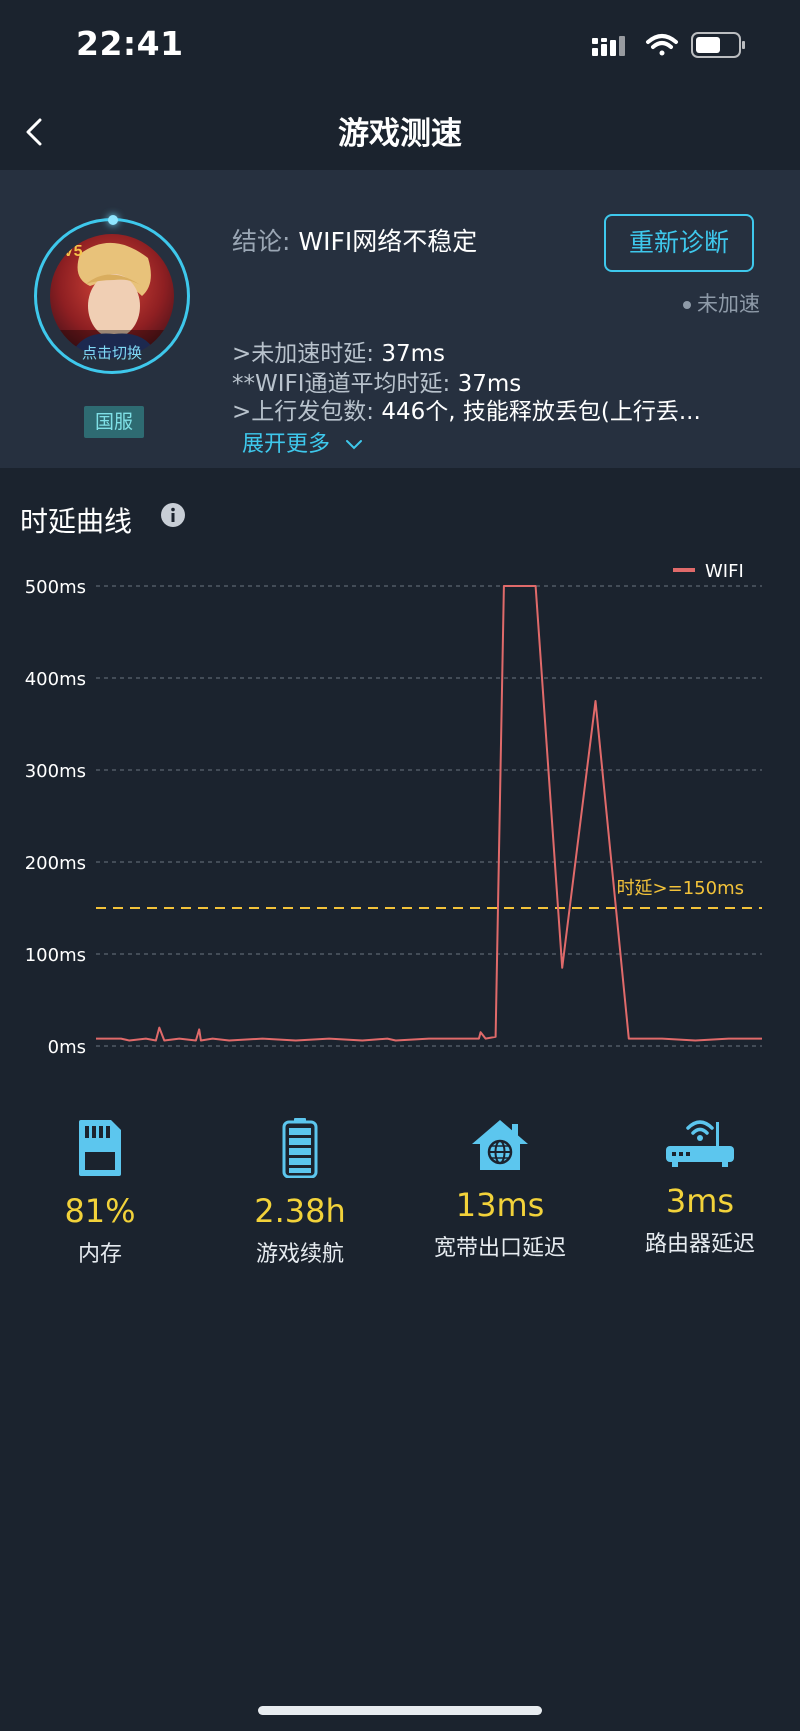 This screenshot has width=800, height=1731. I want to click on avatar: 5V5, so click(112, 296).